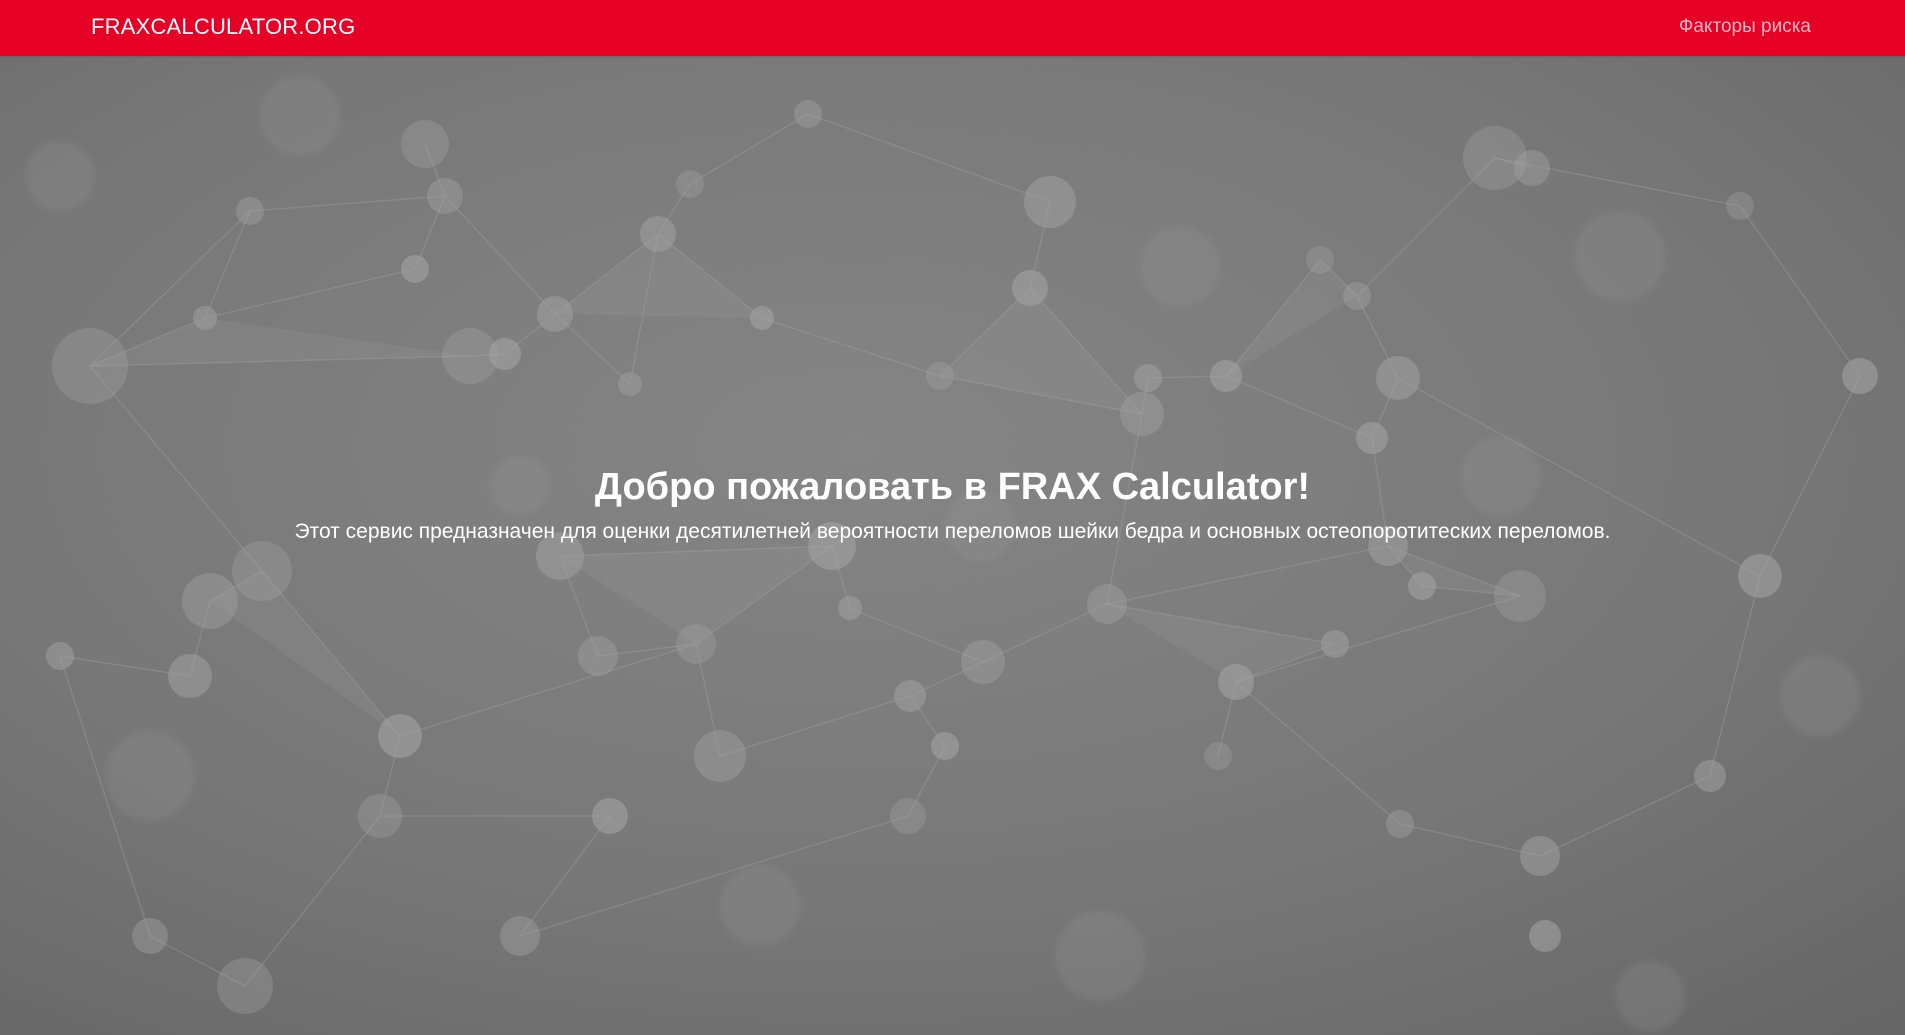  What do you see at coordinates (223, 27) in the screenshot?
I see `brand-link: FRAXCALCULATOR.ORG` at bounding box center [223, 27].